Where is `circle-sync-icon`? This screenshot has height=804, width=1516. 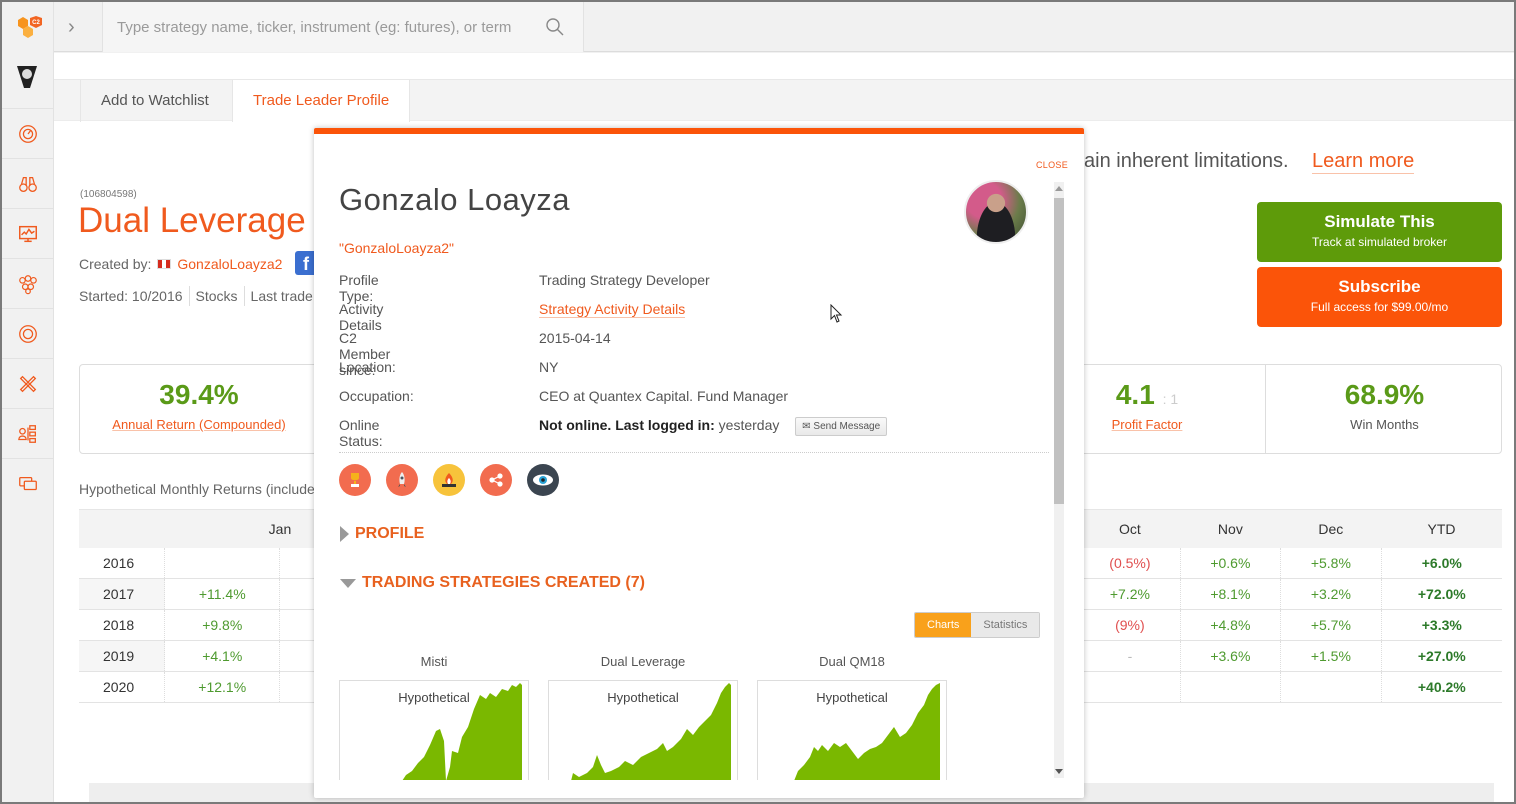
circle-sync-icon is located at coordinates (28, 333).